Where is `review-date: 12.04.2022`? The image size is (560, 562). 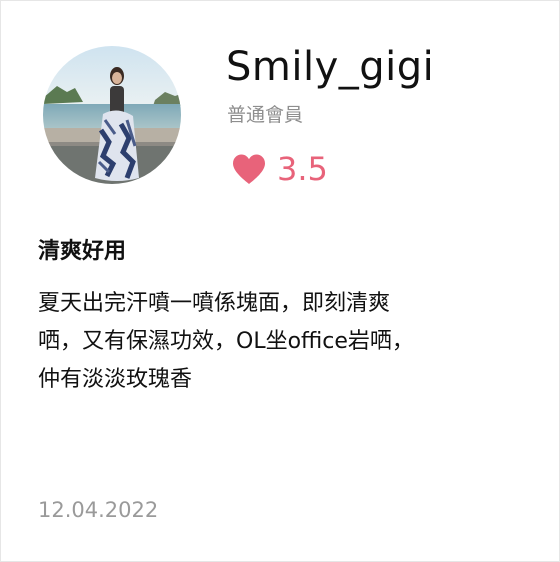 review-date: 12.04.2022 is located at coordinates (98, 510).